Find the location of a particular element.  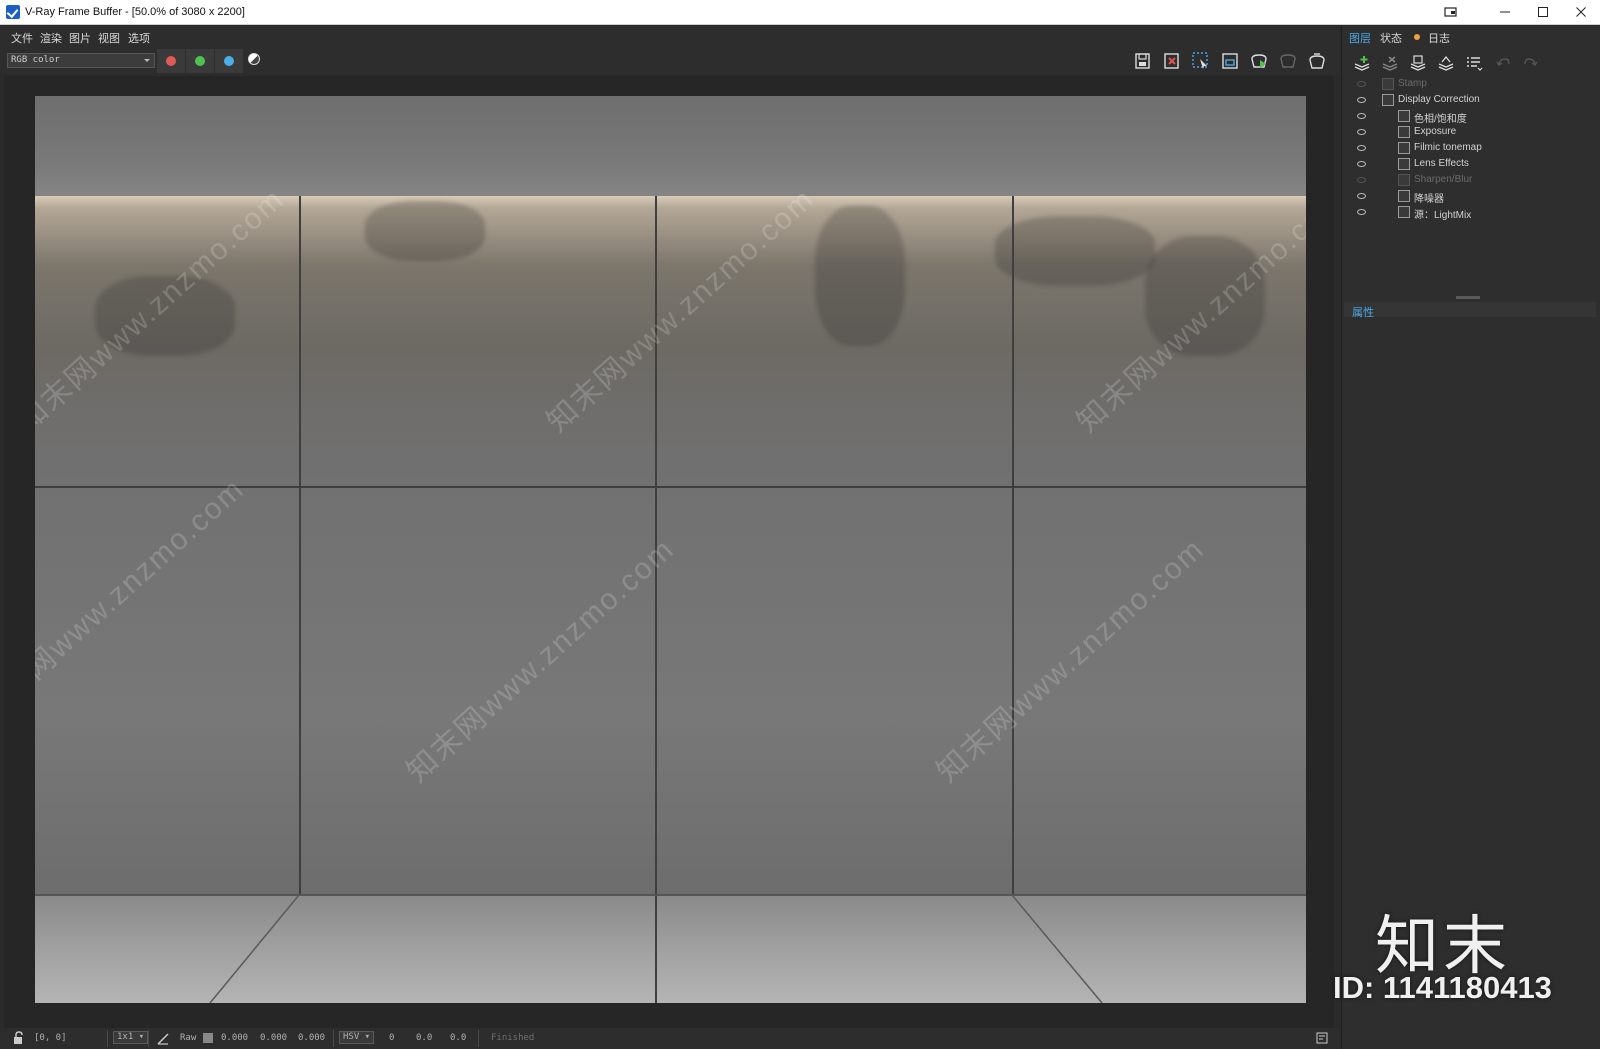

lock-icon is located at coordinates (18, 1038).